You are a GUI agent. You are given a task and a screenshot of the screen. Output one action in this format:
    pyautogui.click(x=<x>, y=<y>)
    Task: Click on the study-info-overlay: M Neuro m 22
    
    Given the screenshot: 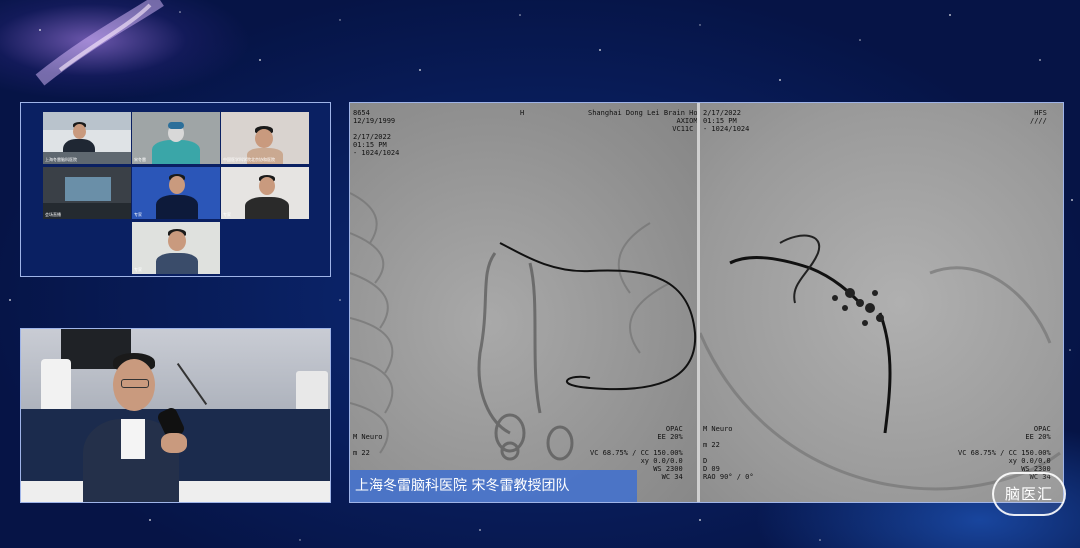 What is the action you would take?
    pyautogui.click(x=368, y=445)
    